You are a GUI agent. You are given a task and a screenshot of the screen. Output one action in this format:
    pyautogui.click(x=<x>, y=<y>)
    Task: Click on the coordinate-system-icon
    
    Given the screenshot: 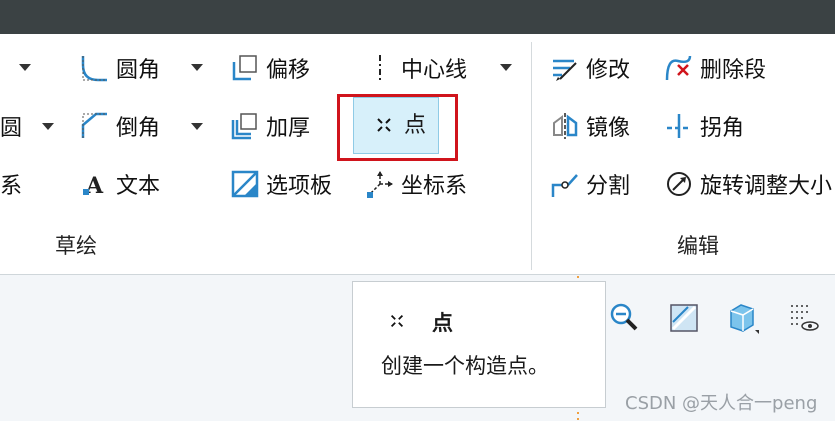 What is the action you would take?
    pyautogui.click(x=380, y=184)
    